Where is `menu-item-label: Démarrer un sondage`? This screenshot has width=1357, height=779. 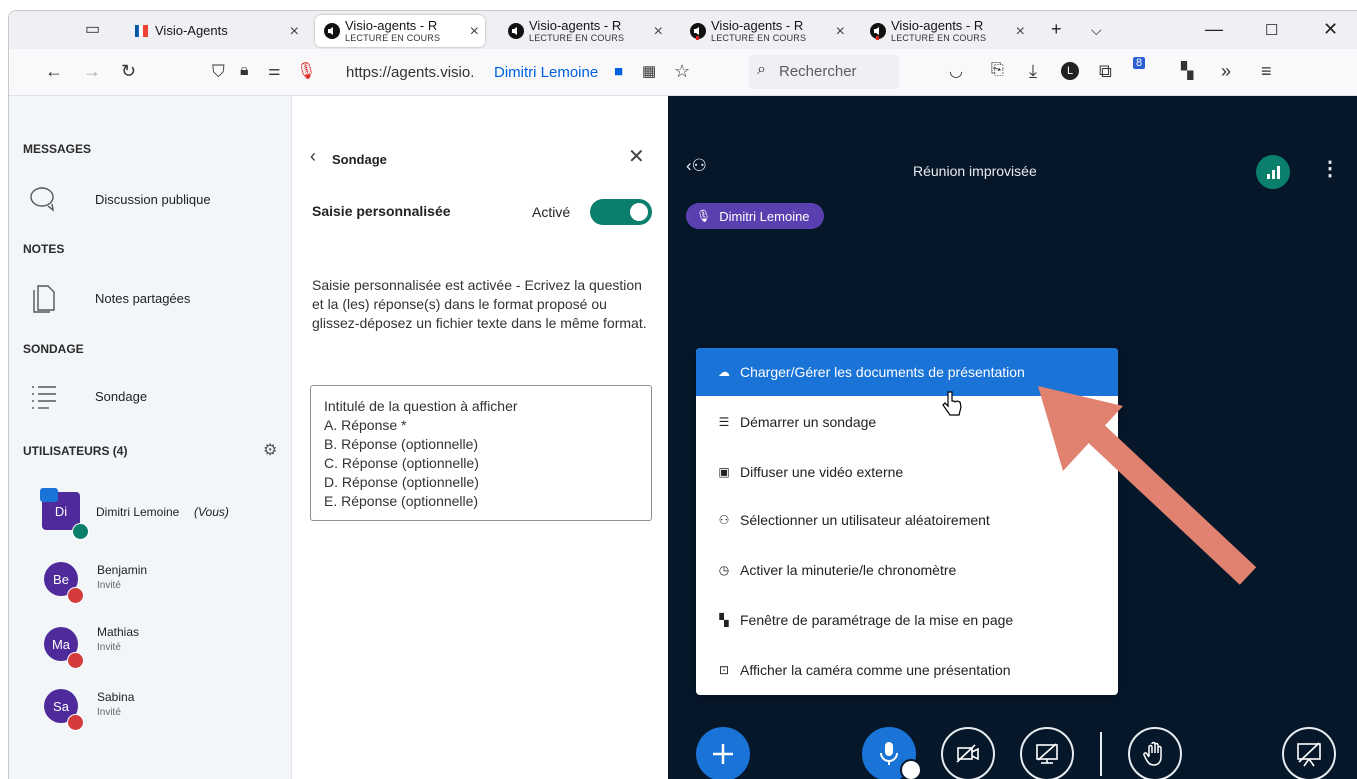 menu-item-label: Démarrer un sondage is located at coordinates (808, 422).